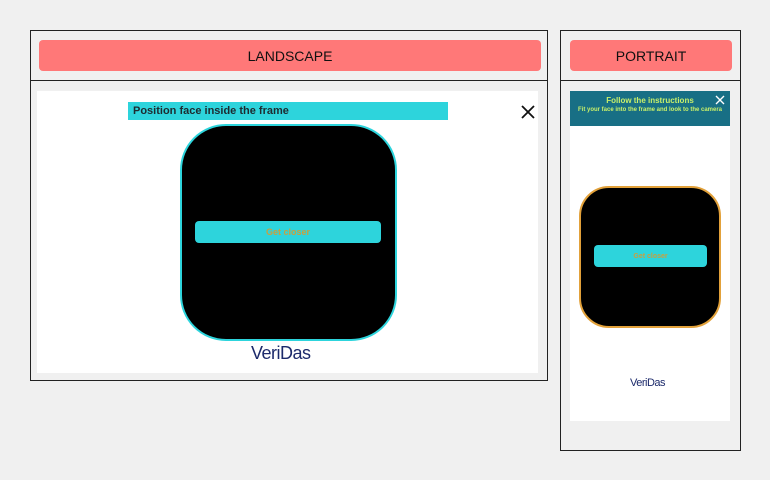 The width and height of the screenshot is (770, 480). Describe the element at coordinates (651, 55) in the screenshot. I see `tab-portrait: PORTRAIT` at that location.